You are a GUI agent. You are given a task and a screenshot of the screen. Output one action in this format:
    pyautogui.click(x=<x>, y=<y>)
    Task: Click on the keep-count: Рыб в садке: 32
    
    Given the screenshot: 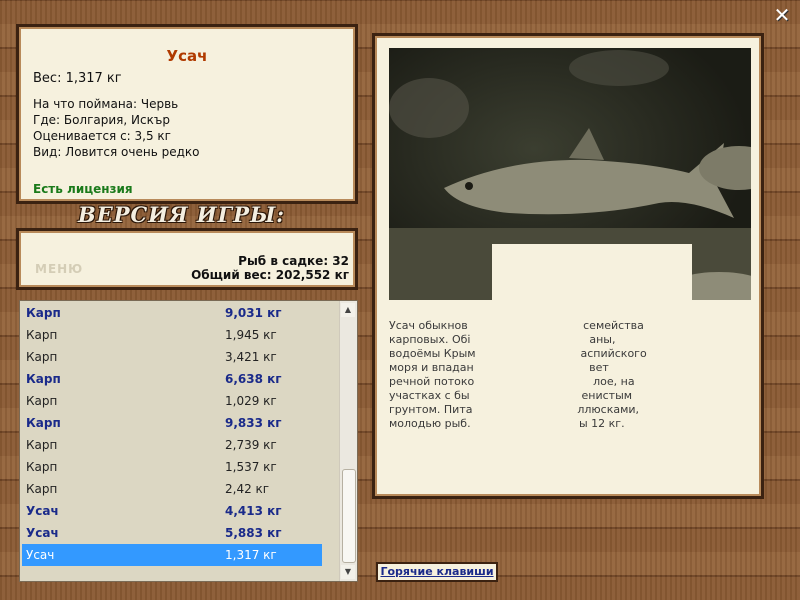 What is the action you would take?
    pyautogui.click(x=293, y=261)
    